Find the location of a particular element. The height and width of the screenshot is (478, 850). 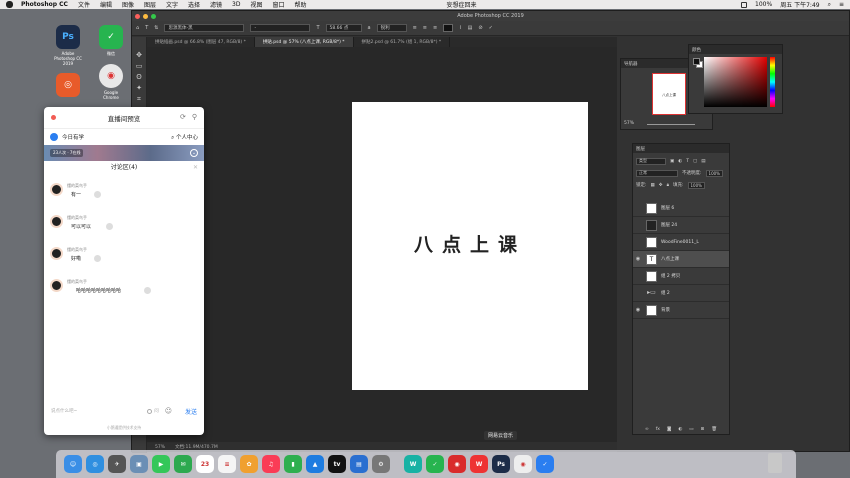

filter-shape-icon: ▢ is located at coordinates (695, 161).